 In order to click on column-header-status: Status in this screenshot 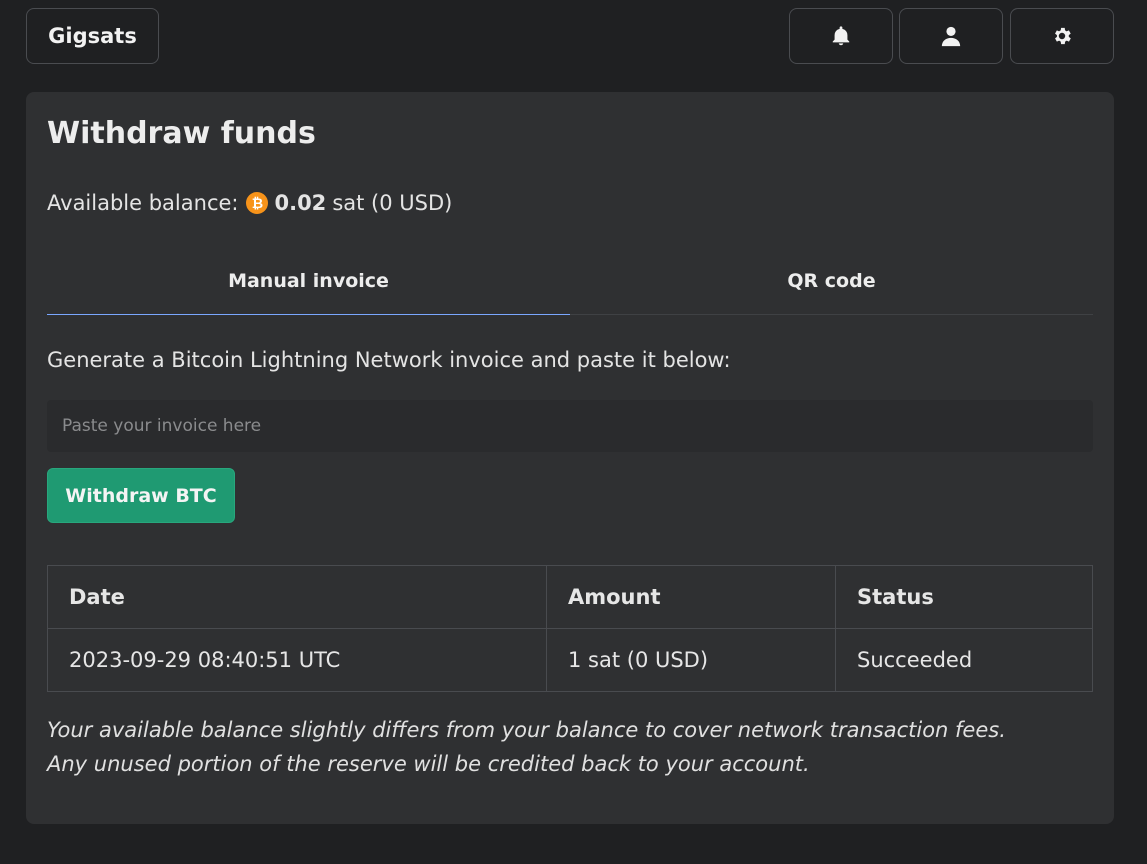, I will do `click(964, 597)`.